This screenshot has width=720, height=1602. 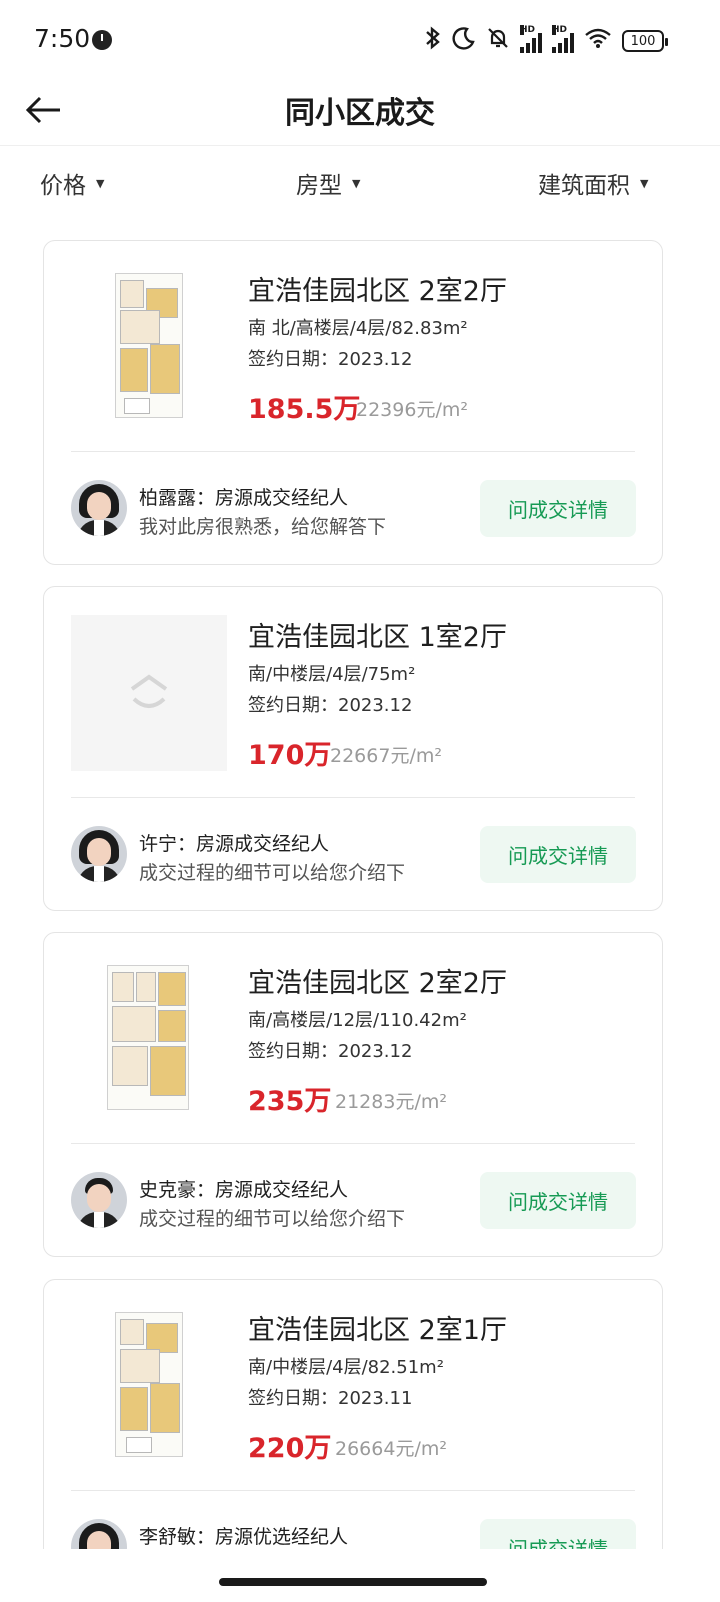 I want to click on listing-title: 宜浩佳园北区 1室2厅, so click(x=377, y=637).